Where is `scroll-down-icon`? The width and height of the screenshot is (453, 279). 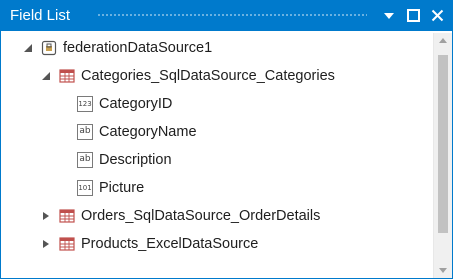 scroll-down-icon is located at coordinates (443, 270).